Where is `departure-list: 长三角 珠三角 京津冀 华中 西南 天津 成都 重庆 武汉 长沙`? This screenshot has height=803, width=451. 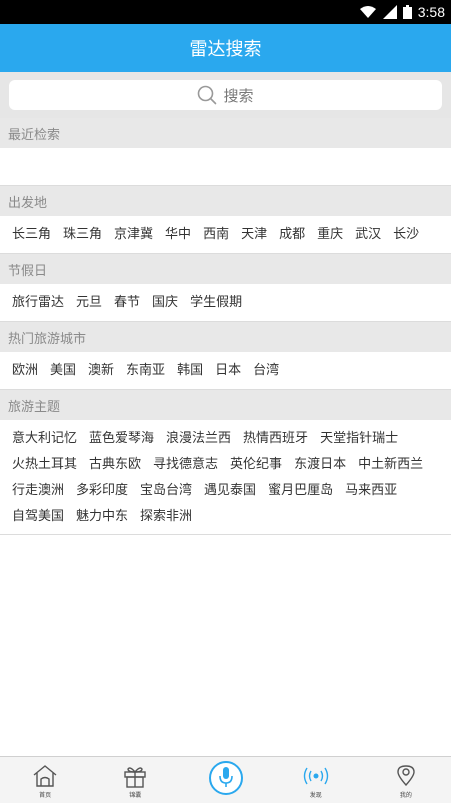 departure-list: 长三角 珠三角 京津冀 华中 西南 天津 成都 重庆 武汉 长沙 is located at coordinates (225, 235).